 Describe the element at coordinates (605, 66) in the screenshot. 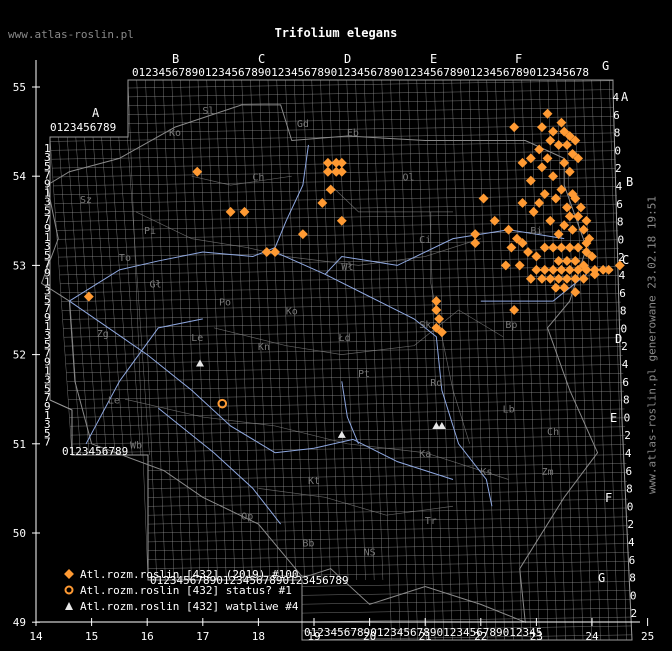

I see `grid-letter-top: G` at that location.